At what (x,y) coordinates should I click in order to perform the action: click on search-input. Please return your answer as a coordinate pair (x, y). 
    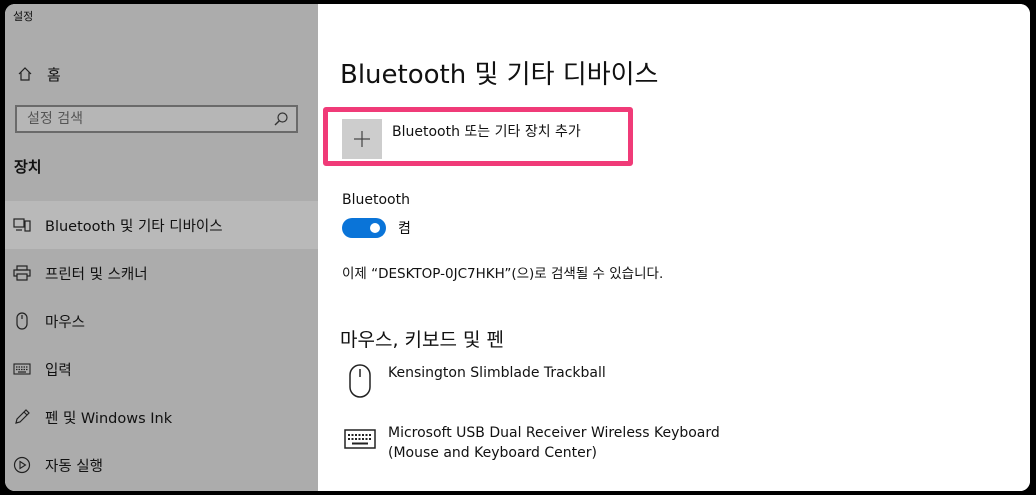
    Looking at the image, I should click on (143, 119).